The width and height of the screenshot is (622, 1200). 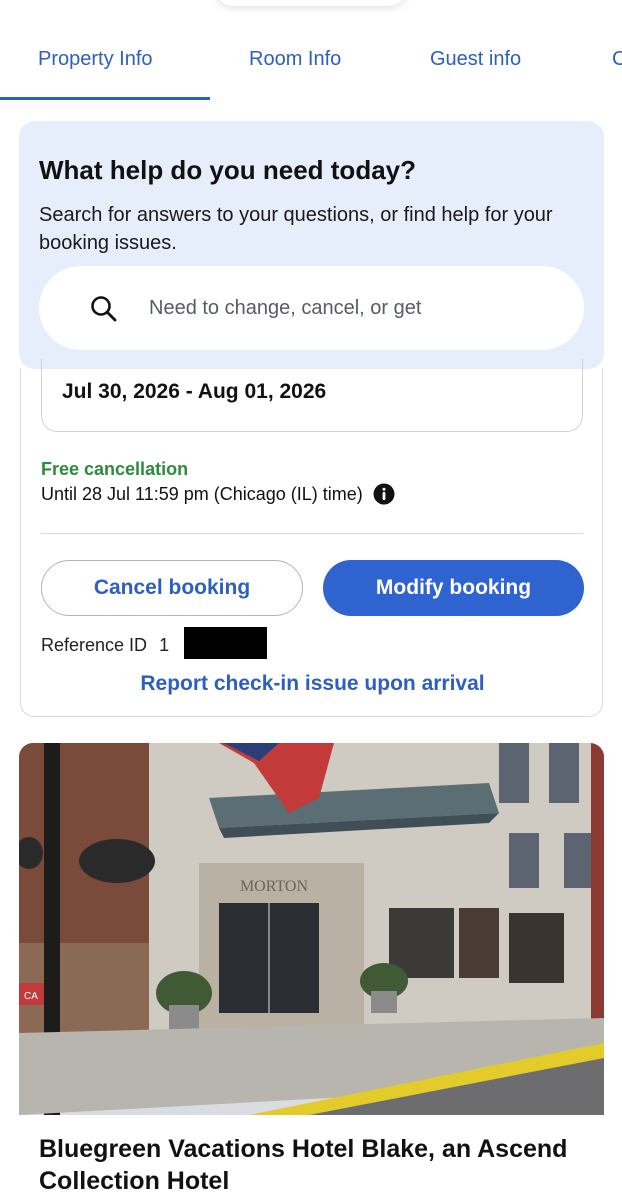 What do you see at coordinates (194, 391) in the screenshot?
I see `booking-dates: Jul 30, 2026 - Aug 01, 2026` at bounding box center [194, 391].